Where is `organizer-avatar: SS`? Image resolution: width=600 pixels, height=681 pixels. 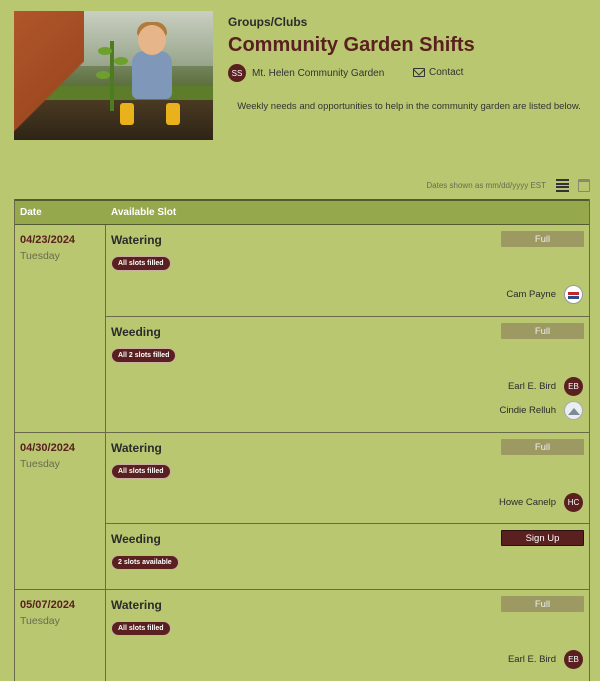 organizer-avatar: SS is located at coordinates (237, 73).